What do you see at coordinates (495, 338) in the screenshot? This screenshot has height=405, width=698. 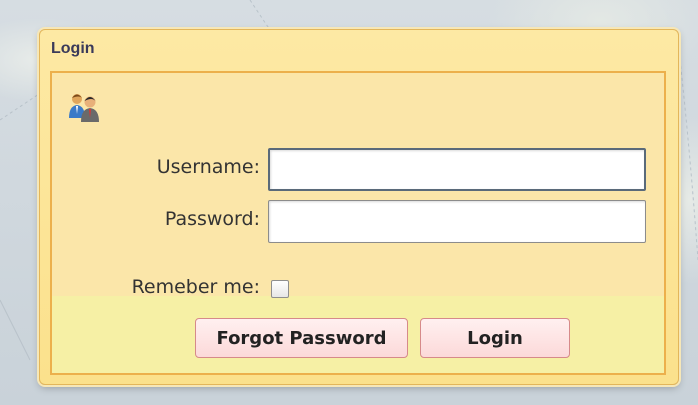 I see `login-button: Login` at bounding box center [495, 338].